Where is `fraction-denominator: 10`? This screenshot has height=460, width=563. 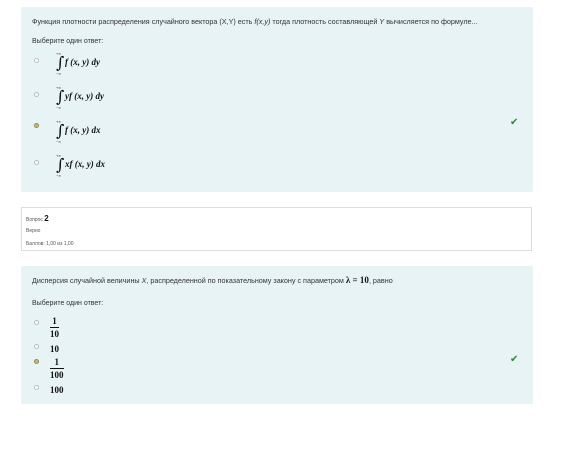 fraction-denominator: 10 is located at coordinates (54, 334).